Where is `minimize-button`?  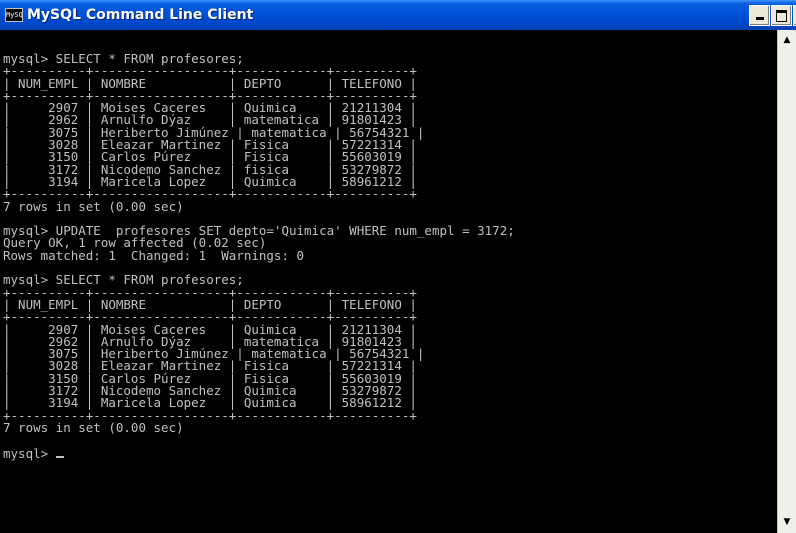
minimize-button is located at coordinates (759, 15).